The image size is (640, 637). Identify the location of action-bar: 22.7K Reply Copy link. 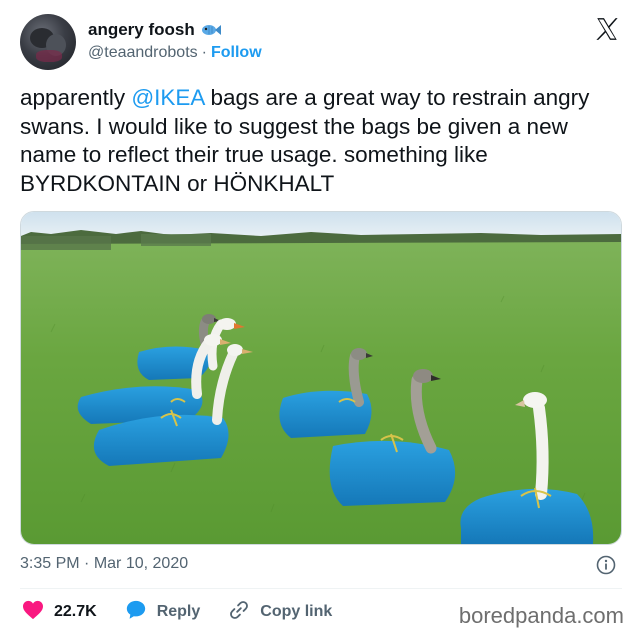
(191, 612).